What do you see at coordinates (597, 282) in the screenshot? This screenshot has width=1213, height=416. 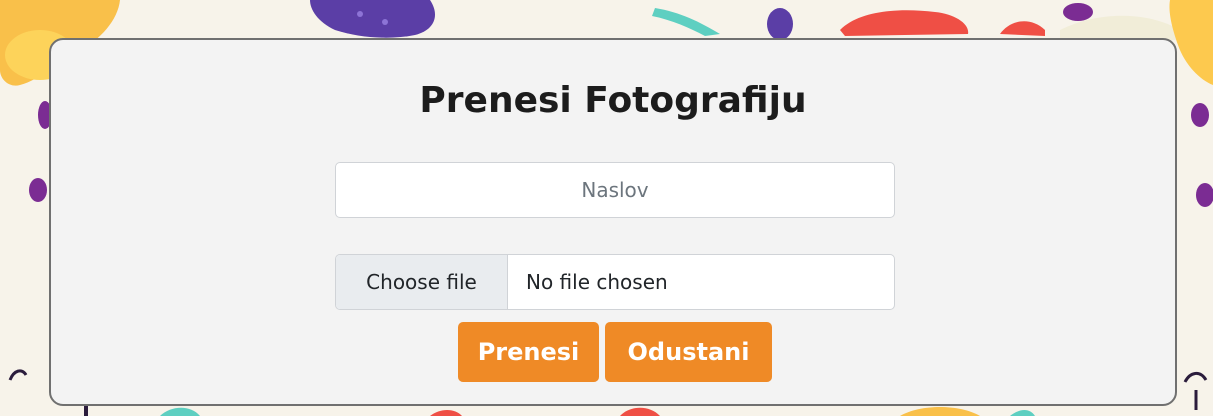 I see `file-status-text: No file chosen` at bounding box center [597, 282].